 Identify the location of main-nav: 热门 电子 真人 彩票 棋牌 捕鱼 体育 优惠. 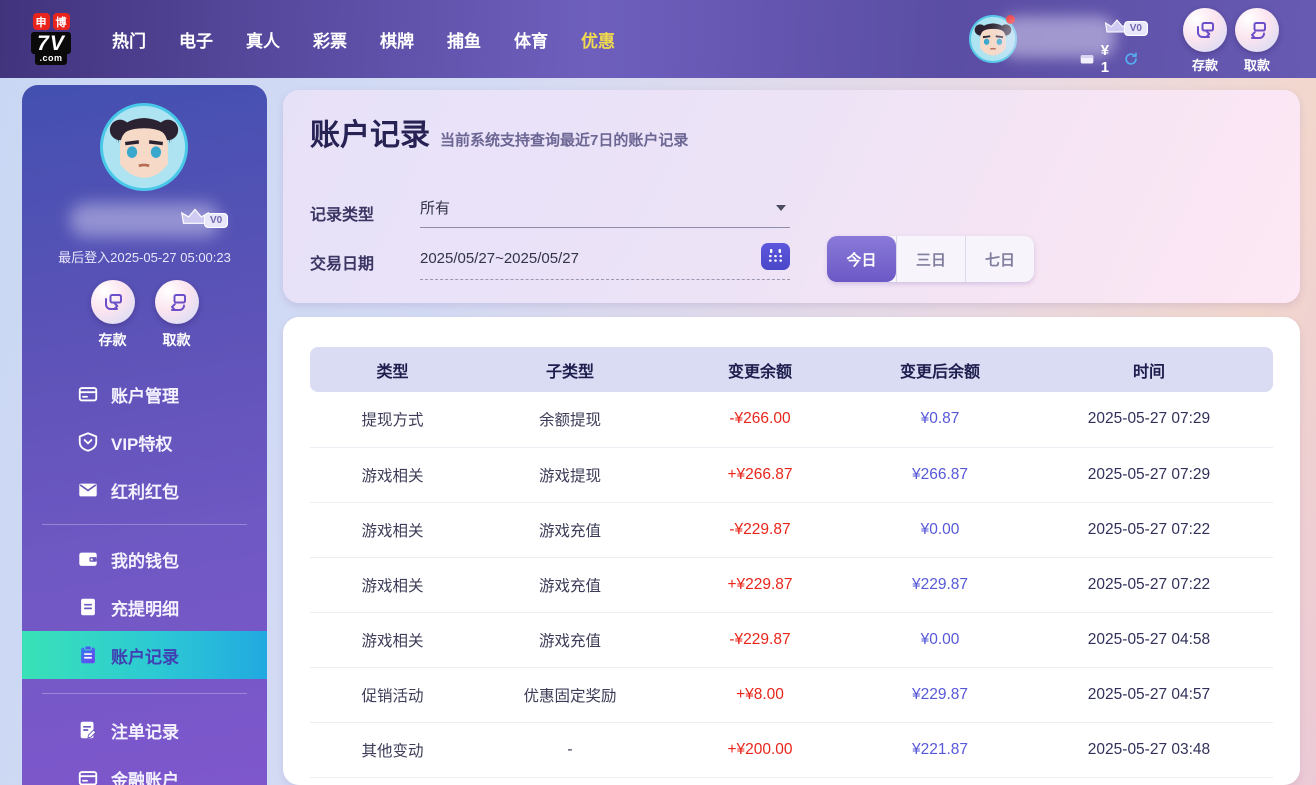
(363, 39).